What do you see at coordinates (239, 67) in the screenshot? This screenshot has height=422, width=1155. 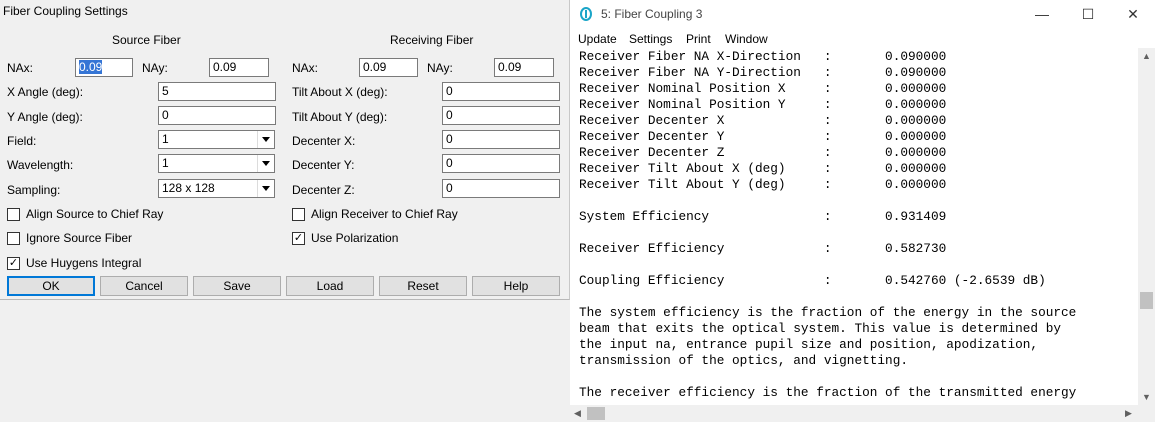 I see `source-nay-input: 0.09` at bounding box center [239, 67].